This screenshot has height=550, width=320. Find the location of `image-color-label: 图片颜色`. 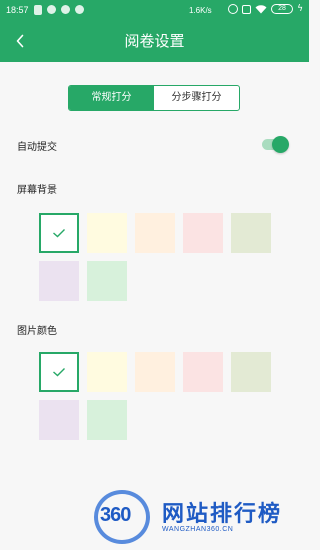

image-color-label: 图片颜色 is located at coordinates (37, 331).